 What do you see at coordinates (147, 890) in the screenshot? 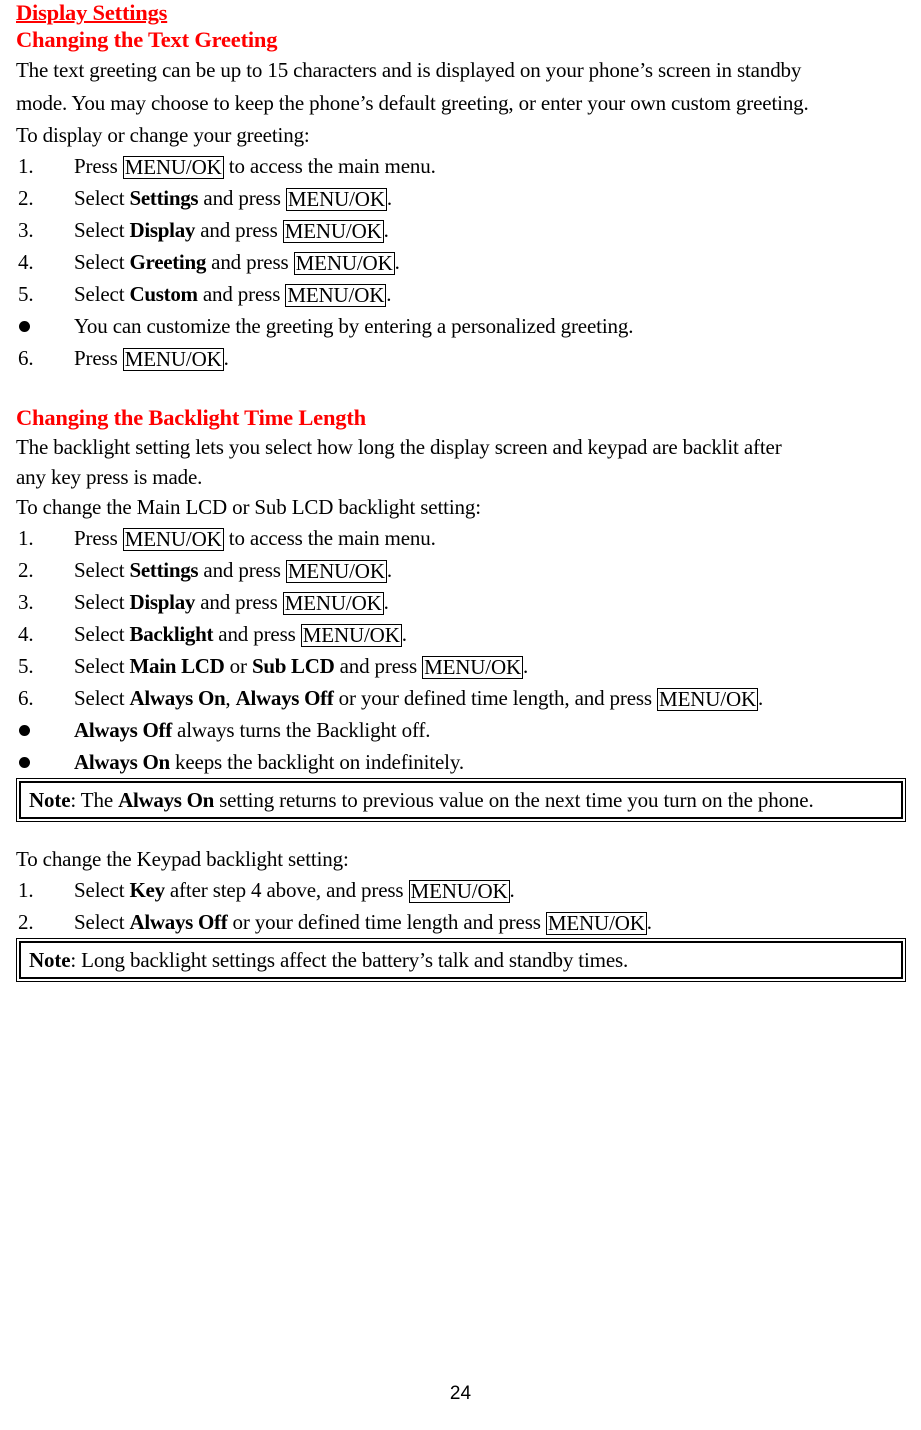
I see `menu-term: Key` at bounding box center [147, 890].